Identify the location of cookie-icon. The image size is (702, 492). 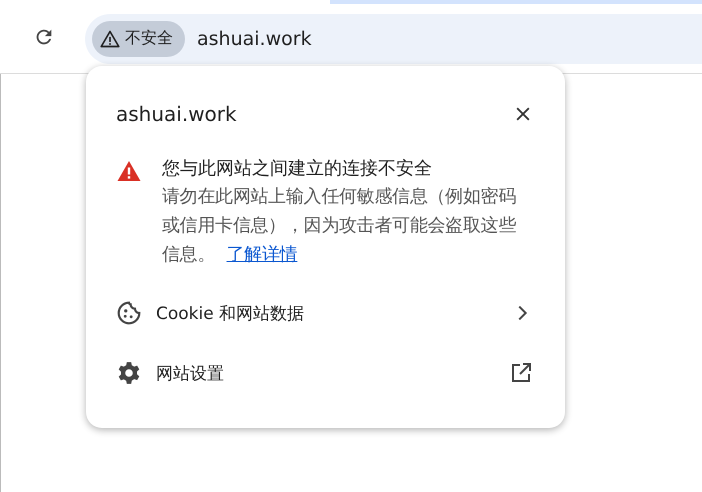
(129, 313).